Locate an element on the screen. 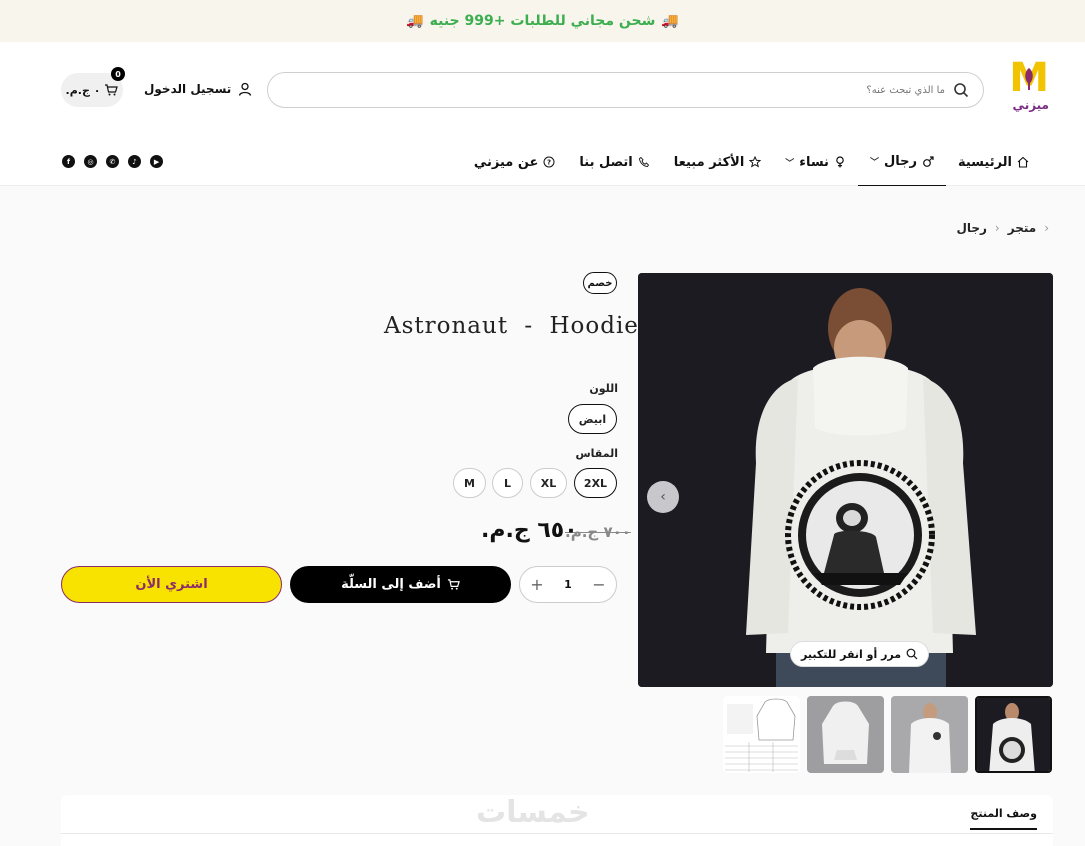 The image size is (1085, 846). size-option-2xl: 2XL is located at coordinates (595, 483).